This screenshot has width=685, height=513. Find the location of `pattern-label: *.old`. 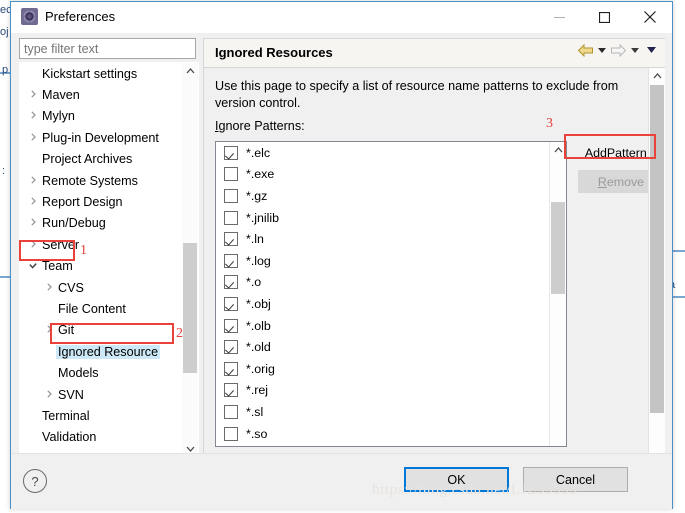

pattern-label: *.old is located at coordinates (258, 347).